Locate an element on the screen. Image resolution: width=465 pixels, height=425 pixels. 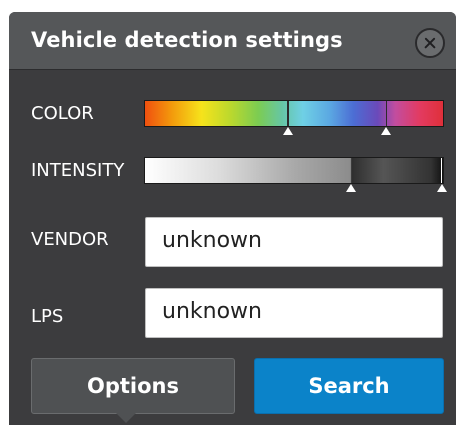
lps-input: unknown is located at coordinates (294, 313).